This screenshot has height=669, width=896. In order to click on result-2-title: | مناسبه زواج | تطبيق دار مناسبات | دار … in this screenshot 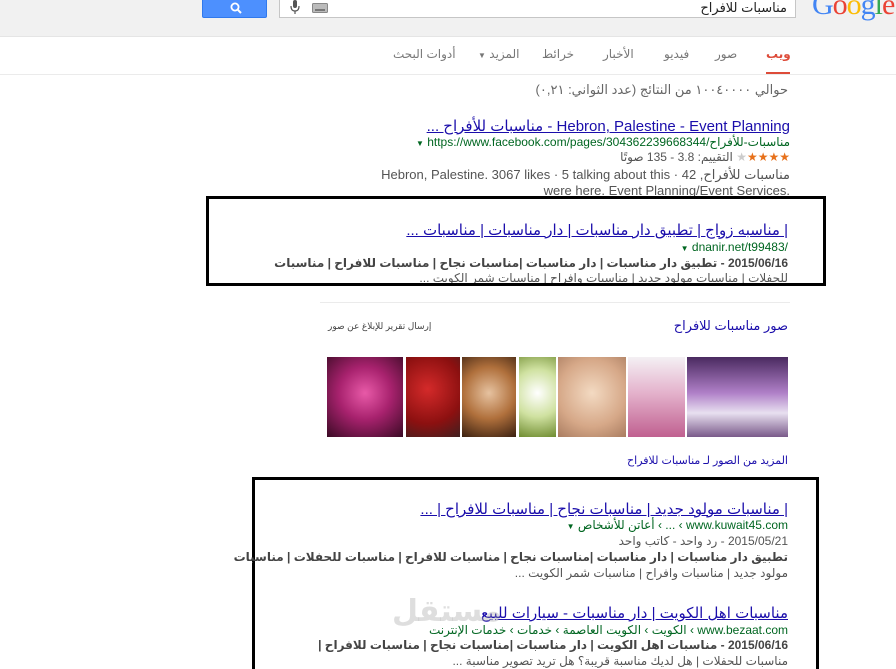, I will do `click(597, 230)`.